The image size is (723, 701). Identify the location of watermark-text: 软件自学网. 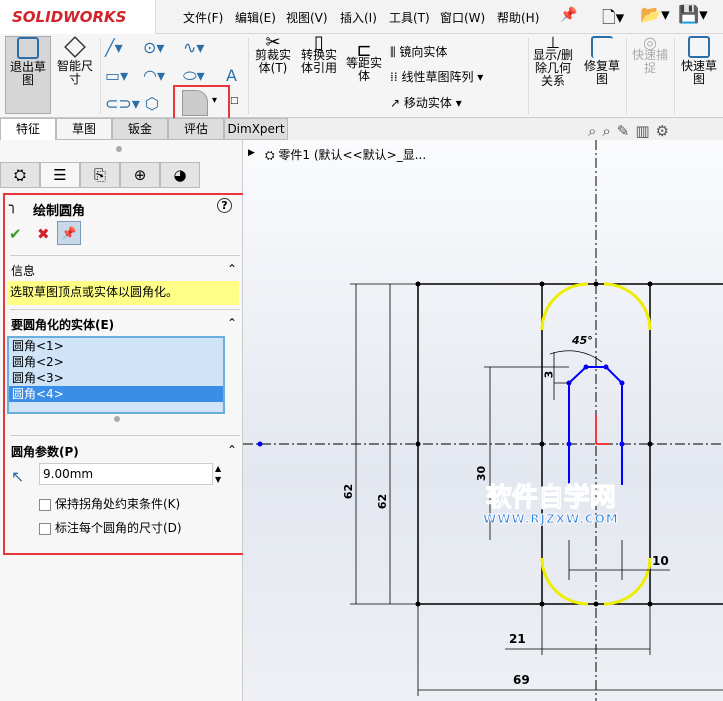
(550, 498).